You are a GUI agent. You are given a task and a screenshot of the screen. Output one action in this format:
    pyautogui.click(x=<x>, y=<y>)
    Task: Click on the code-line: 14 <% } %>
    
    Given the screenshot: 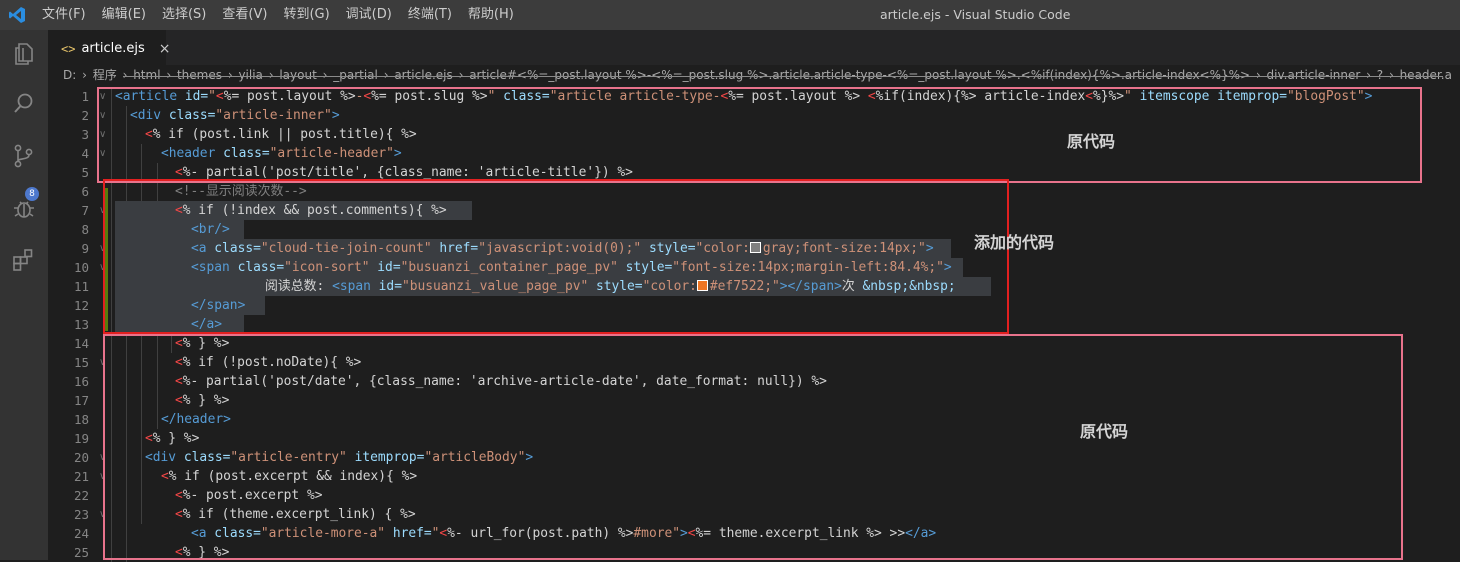 What is the action you would take?
    pyautogui.click(x=754, y=343)
    